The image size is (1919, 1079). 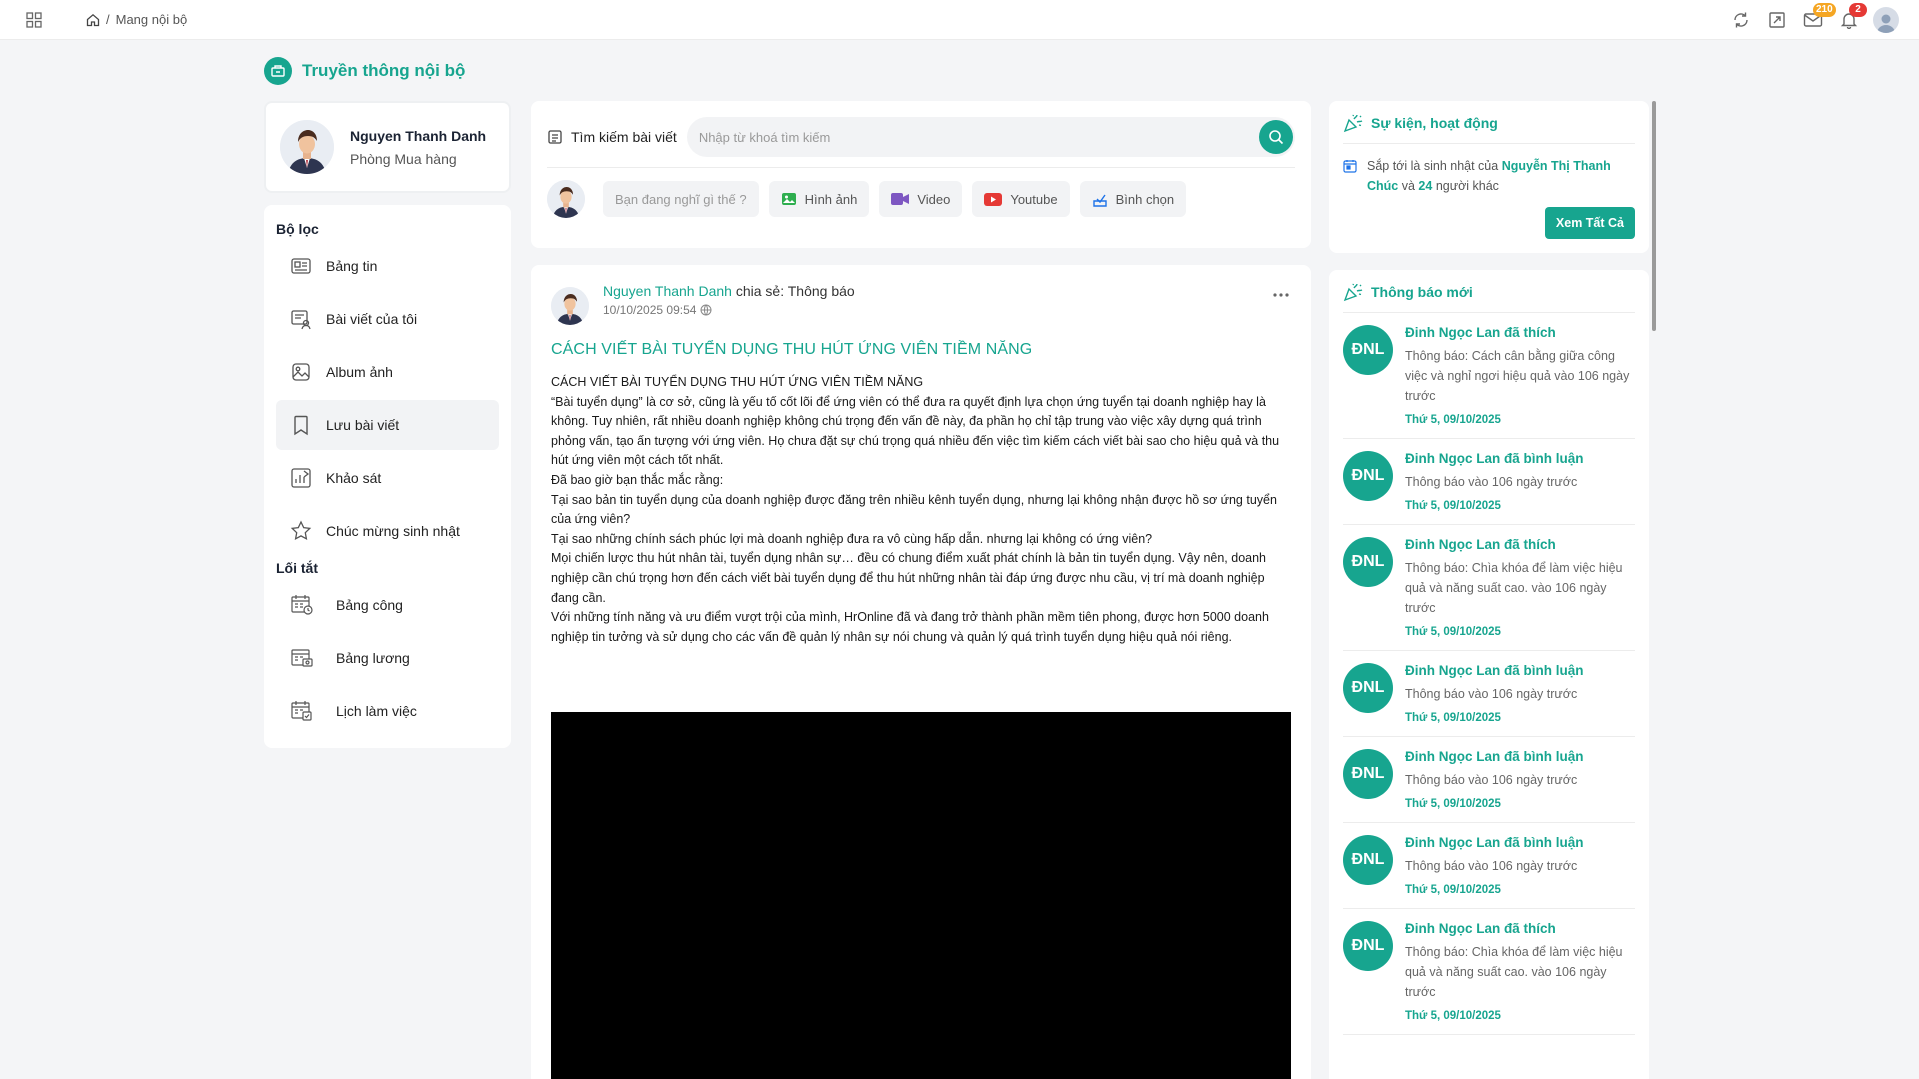 What do you see at coordinates (34, 20) in the screenshot?
I see `app-grid-icon` at bounding box center [34, 20].